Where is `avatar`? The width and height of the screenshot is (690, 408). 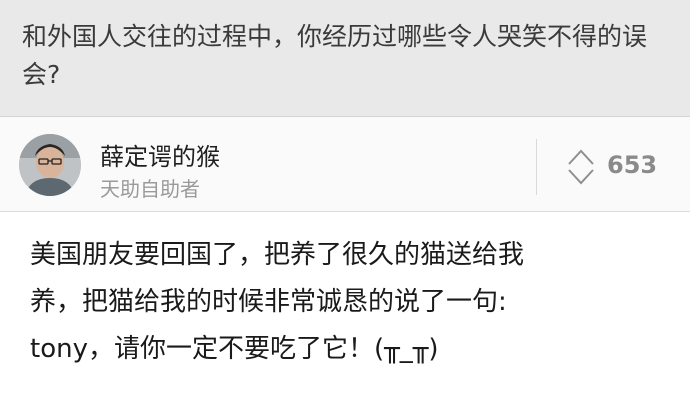 avatar is located at coordinates (50, 165).